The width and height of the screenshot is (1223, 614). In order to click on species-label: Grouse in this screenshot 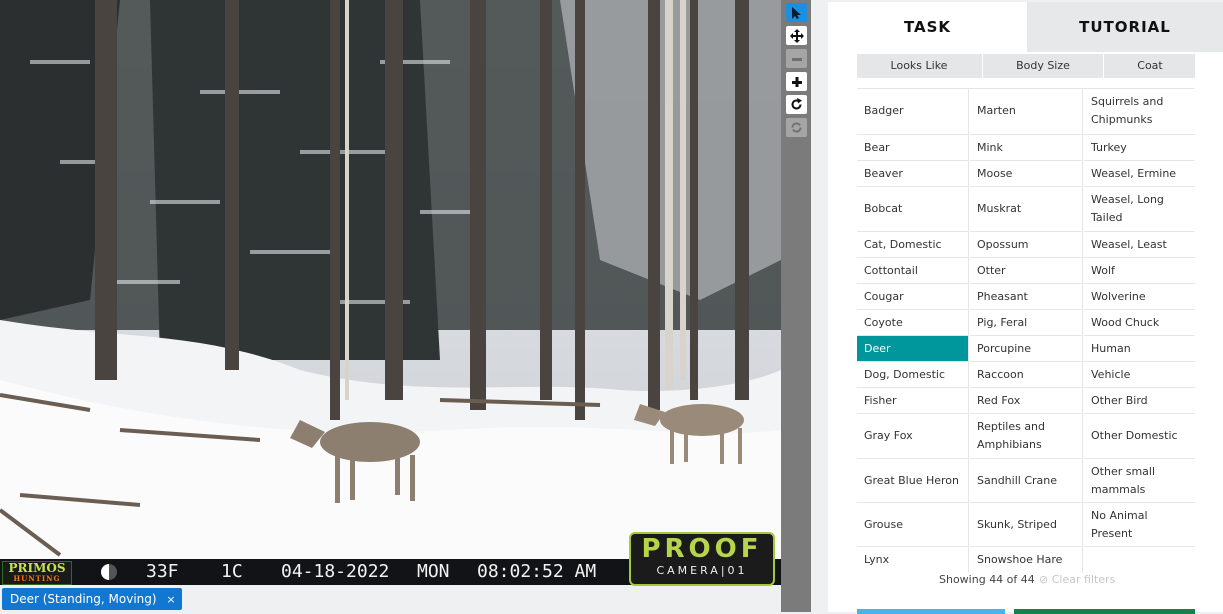, I will do `click(884, 524)`.